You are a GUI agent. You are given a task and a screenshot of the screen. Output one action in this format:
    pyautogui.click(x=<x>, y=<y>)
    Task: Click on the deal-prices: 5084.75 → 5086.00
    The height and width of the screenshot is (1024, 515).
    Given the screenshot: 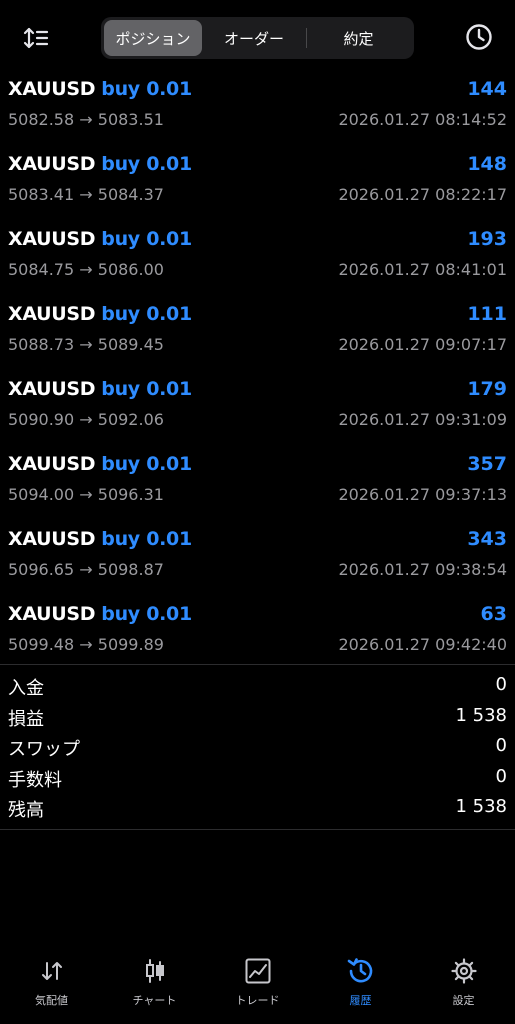 What is the action you would take?
    pyautogui.click(x=86, y=269)
    